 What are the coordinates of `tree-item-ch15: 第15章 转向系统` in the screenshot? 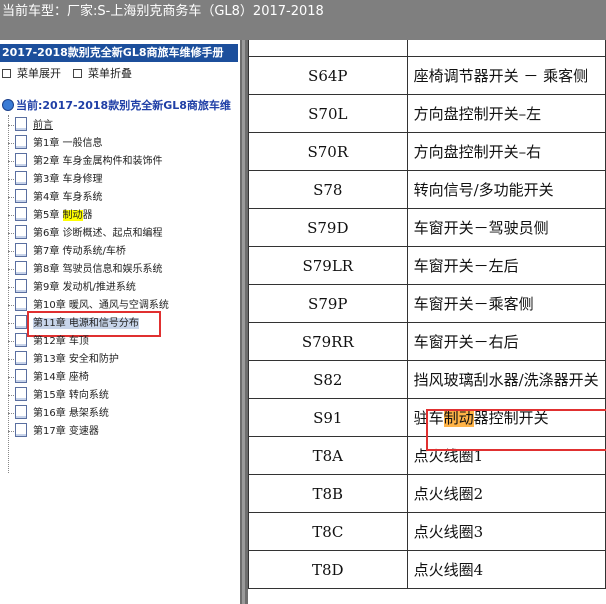 It's located at (58, 396).